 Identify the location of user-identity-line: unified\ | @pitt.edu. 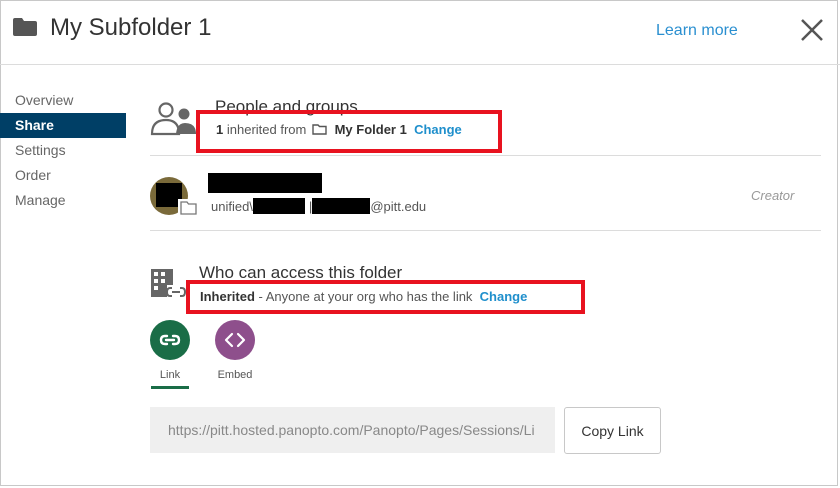
(318, 206).